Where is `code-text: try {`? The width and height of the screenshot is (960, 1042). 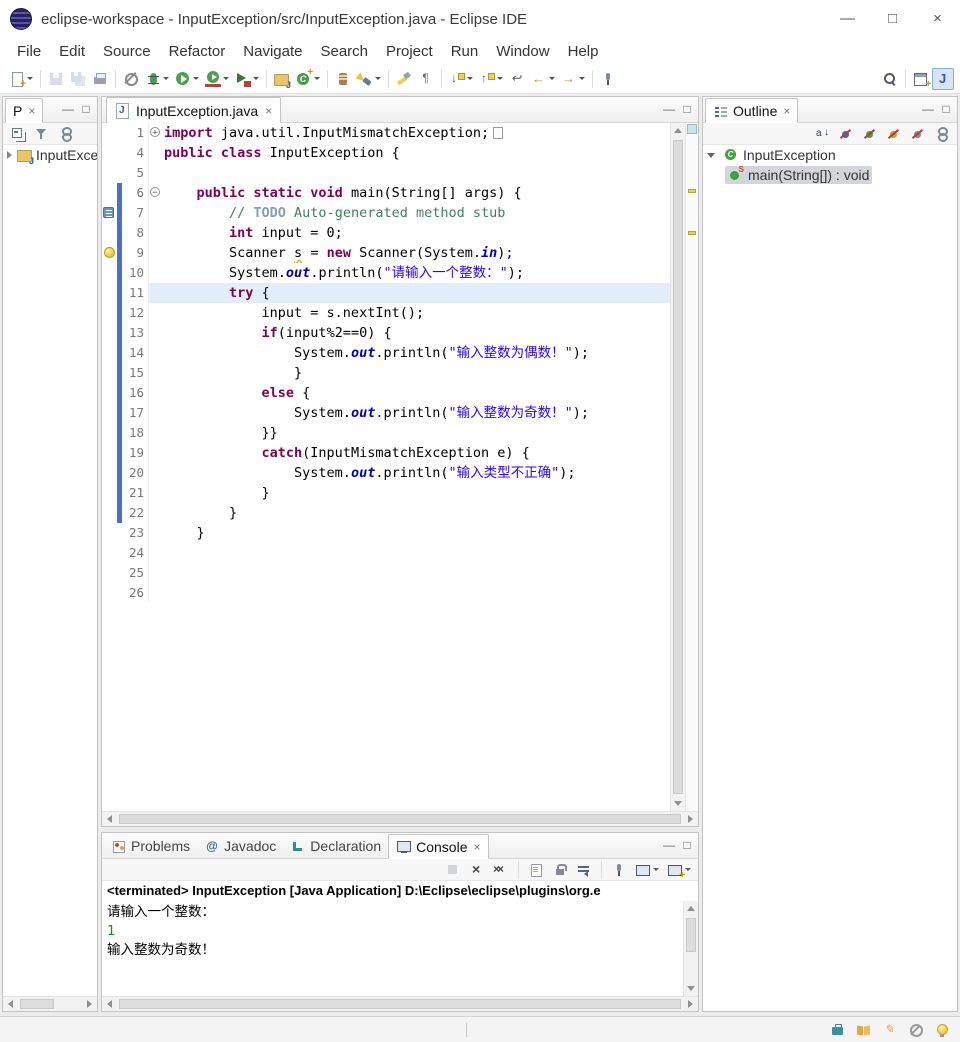 code-text: try { is located at coordinates (416, 293).